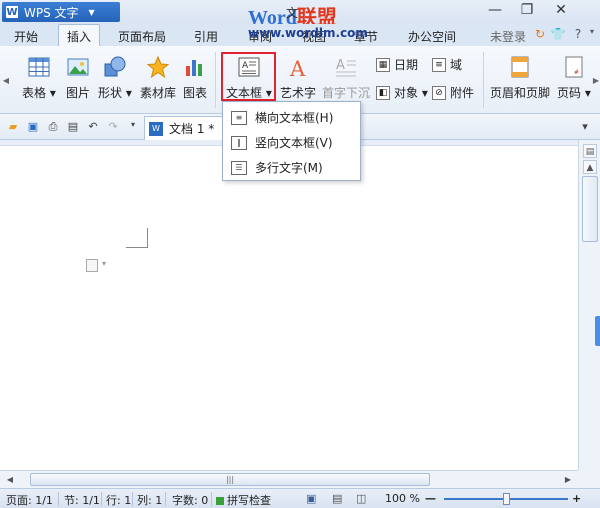  Describe the element at coordinates (337, 498) in the screenshot. I see `outline-view-icon: ▤` at that location.